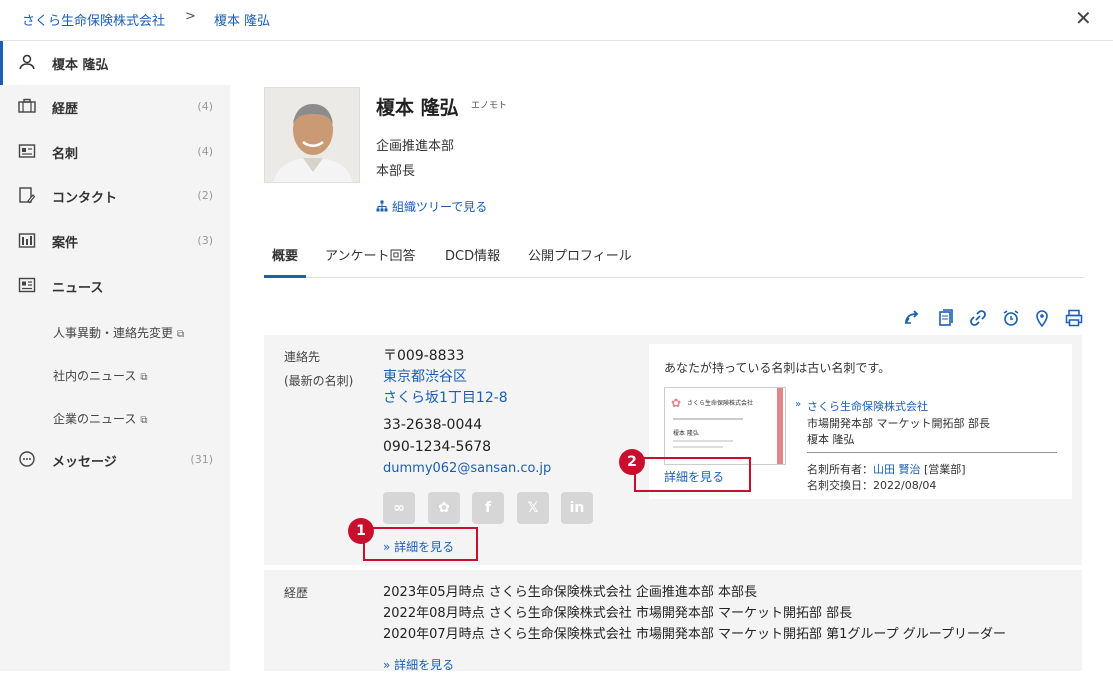  I want to click on card-owner: 名刺所有者：山田 賢治 [営業部], so click(886, 469).